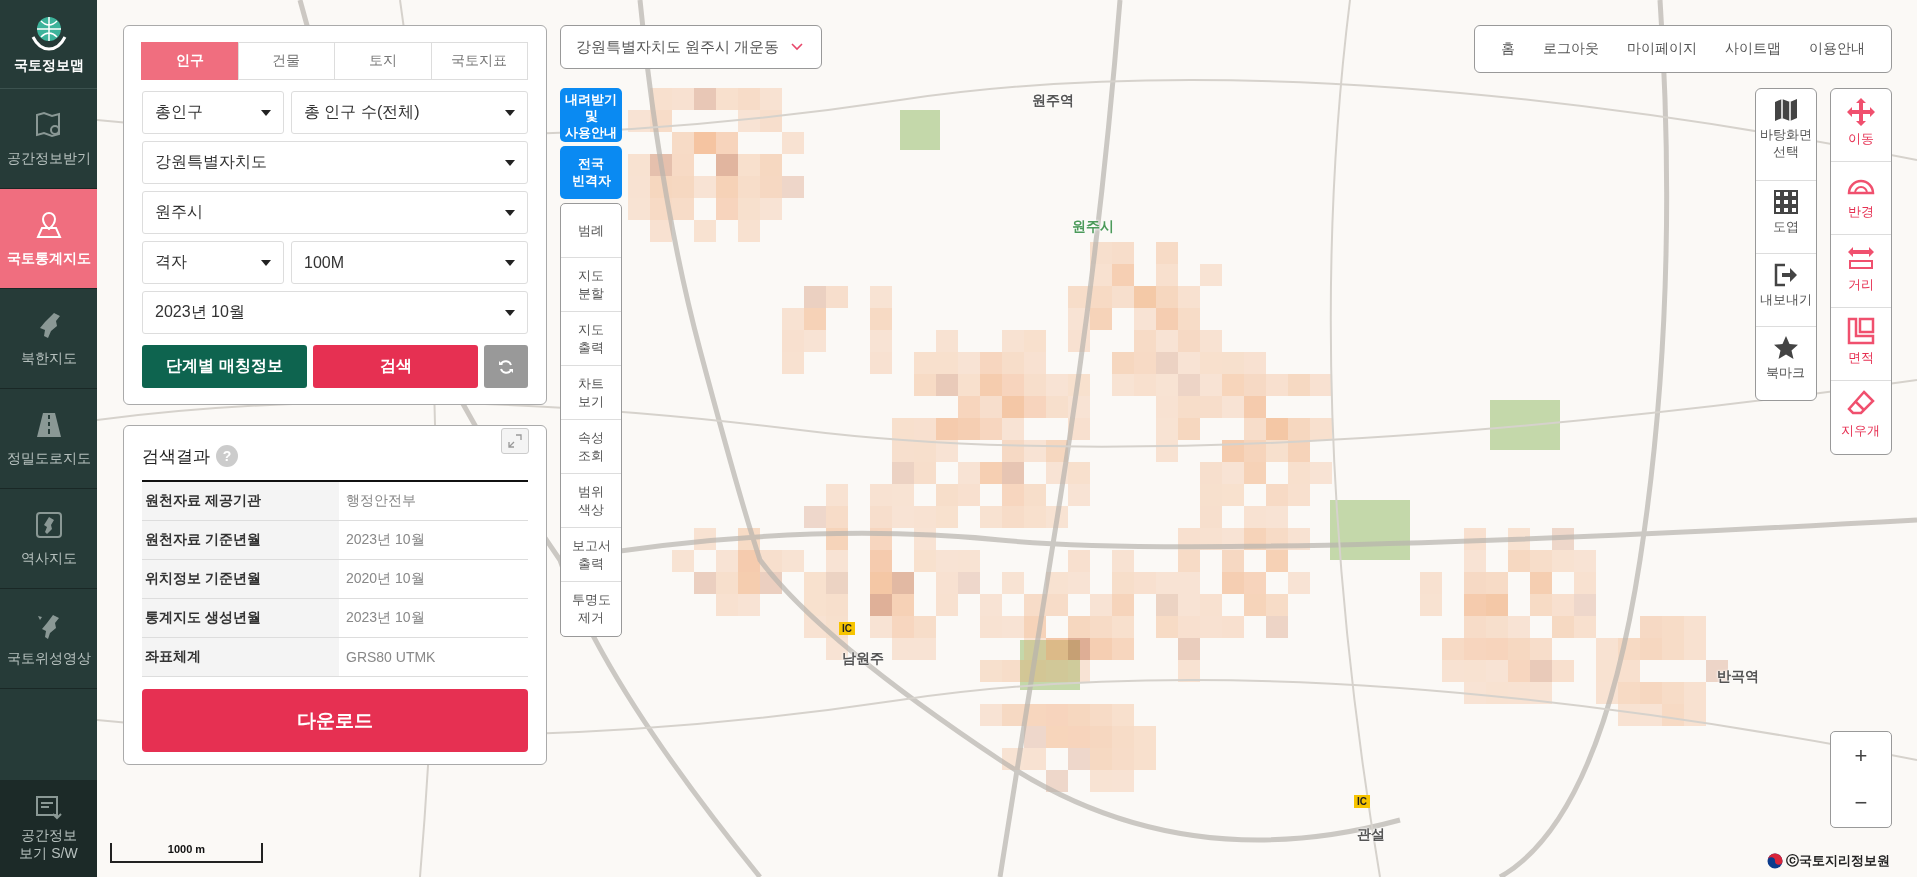  What do you see at coordinates (1371, 835) in the screenshot?
I see `map-place-label: 관설` at bounding box center [1371, 835].